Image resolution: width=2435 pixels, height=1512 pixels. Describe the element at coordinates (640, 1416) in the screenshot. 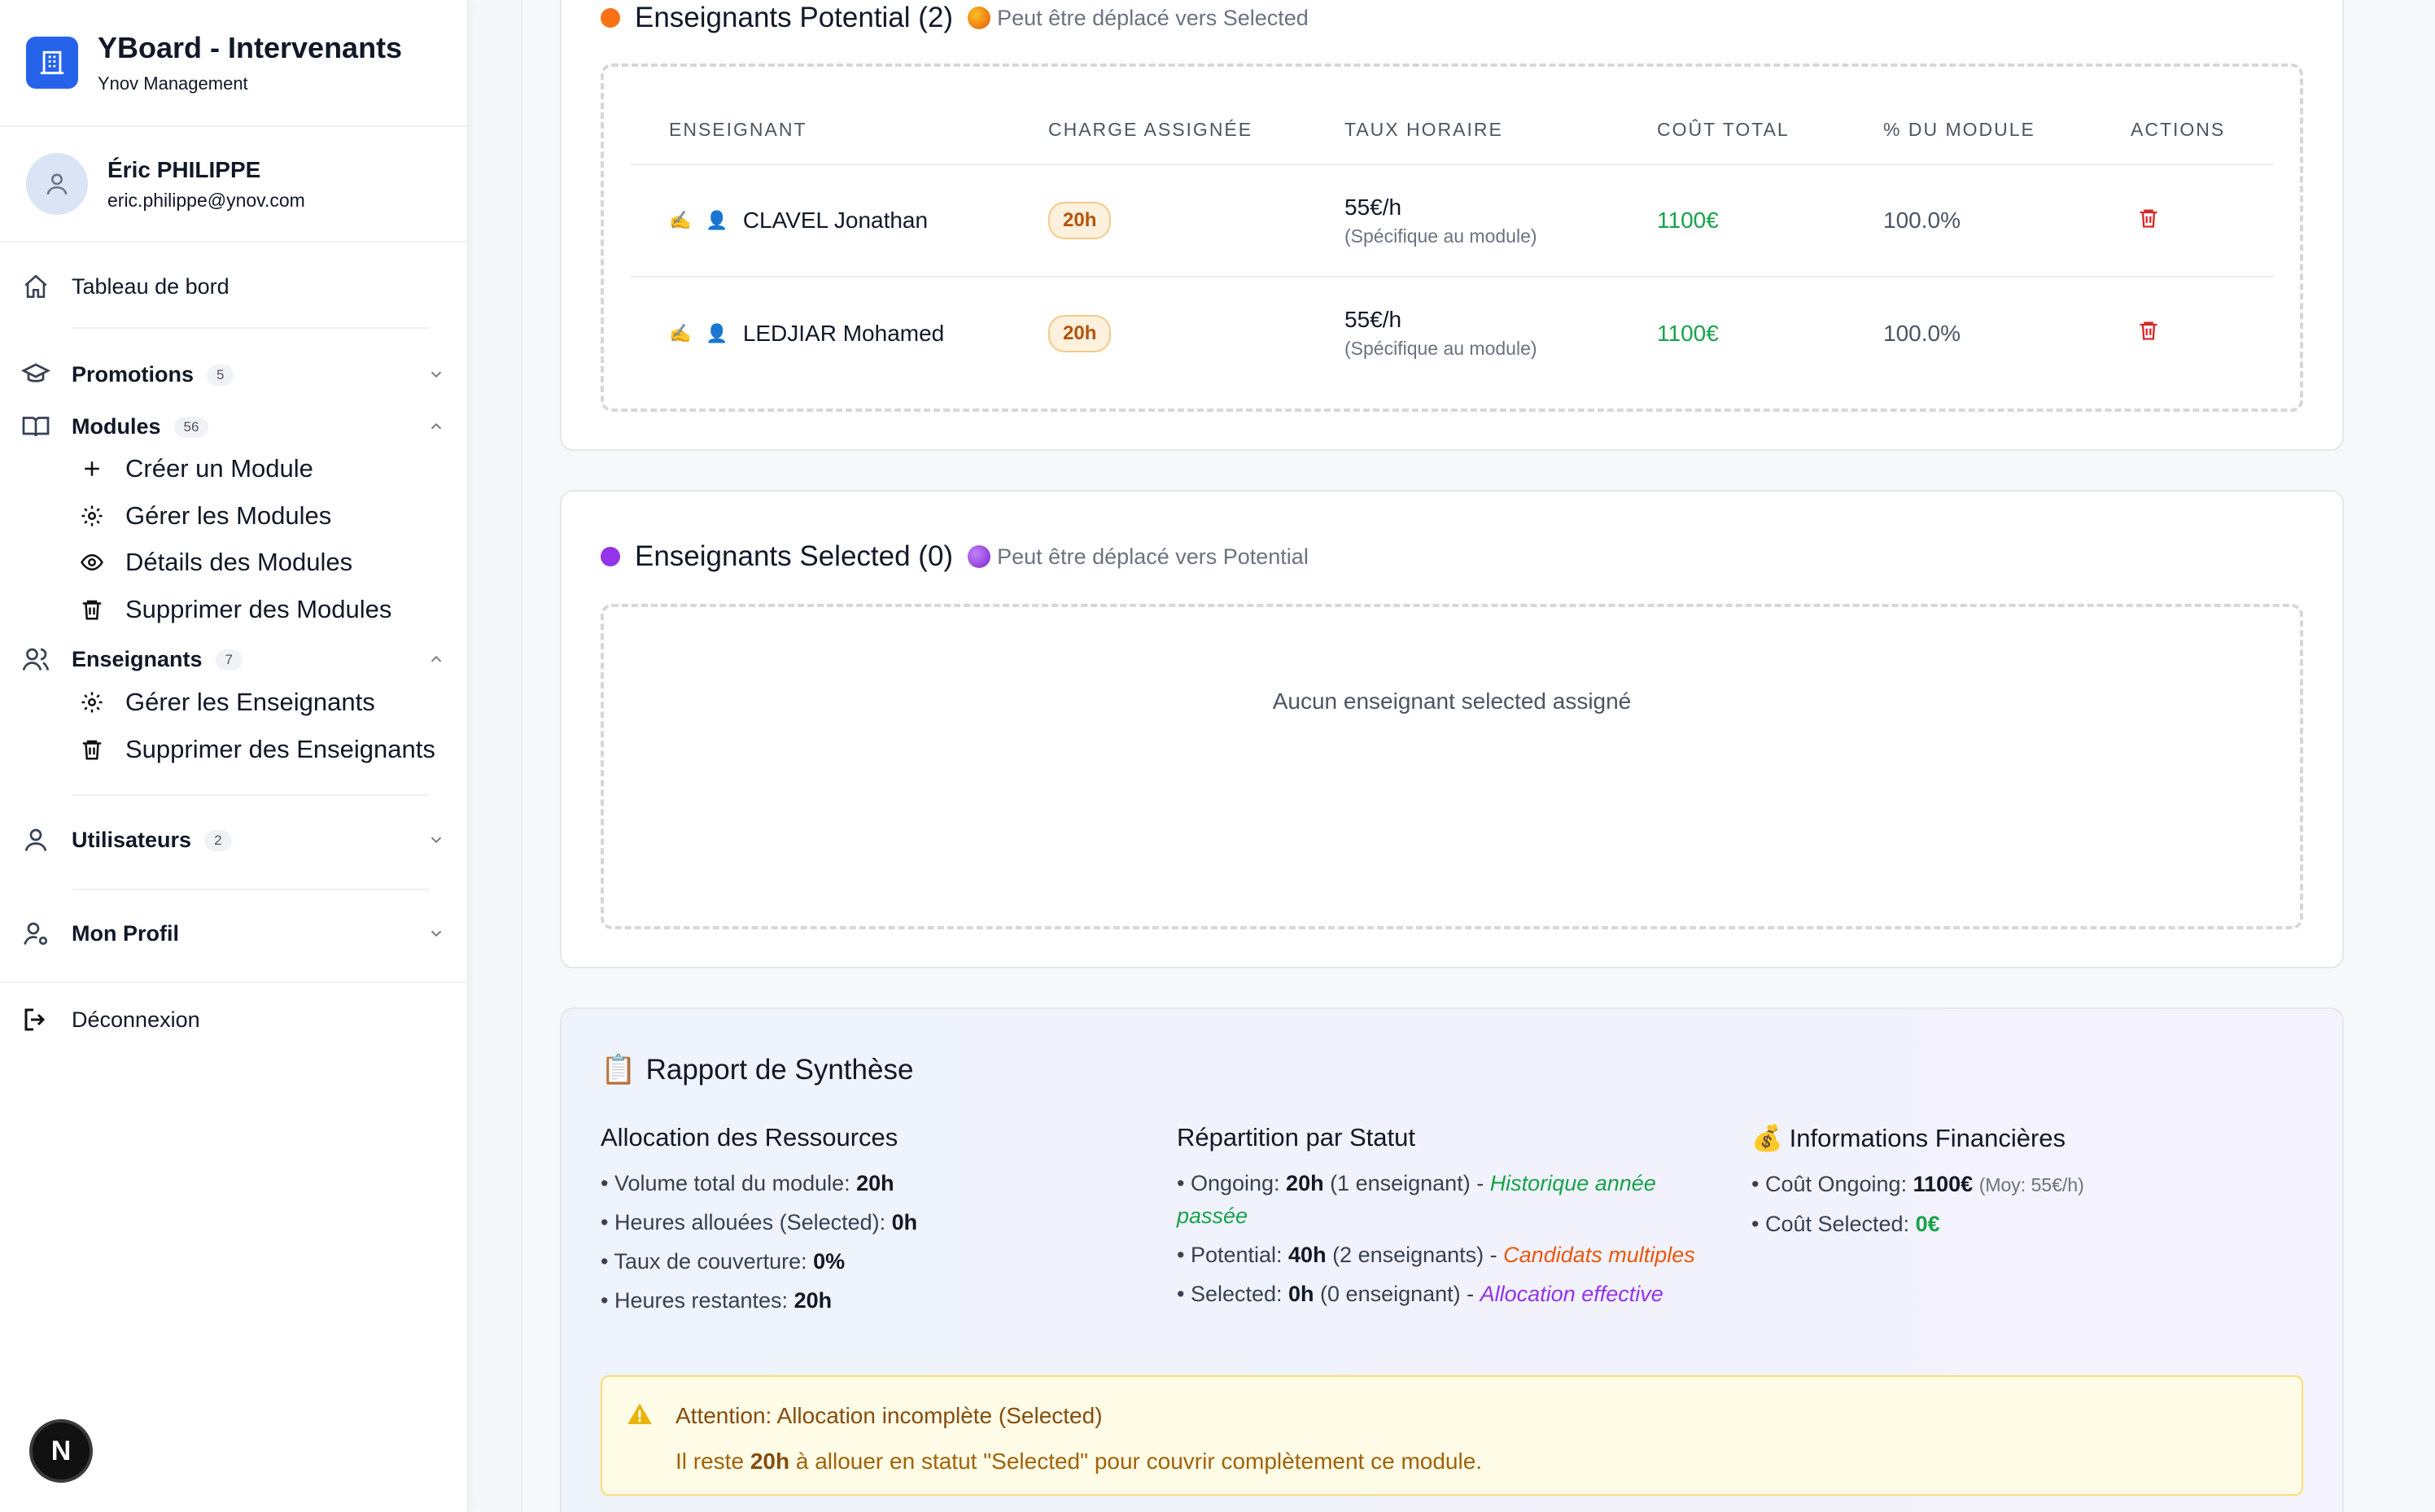

I see `warning-icon` at that location.